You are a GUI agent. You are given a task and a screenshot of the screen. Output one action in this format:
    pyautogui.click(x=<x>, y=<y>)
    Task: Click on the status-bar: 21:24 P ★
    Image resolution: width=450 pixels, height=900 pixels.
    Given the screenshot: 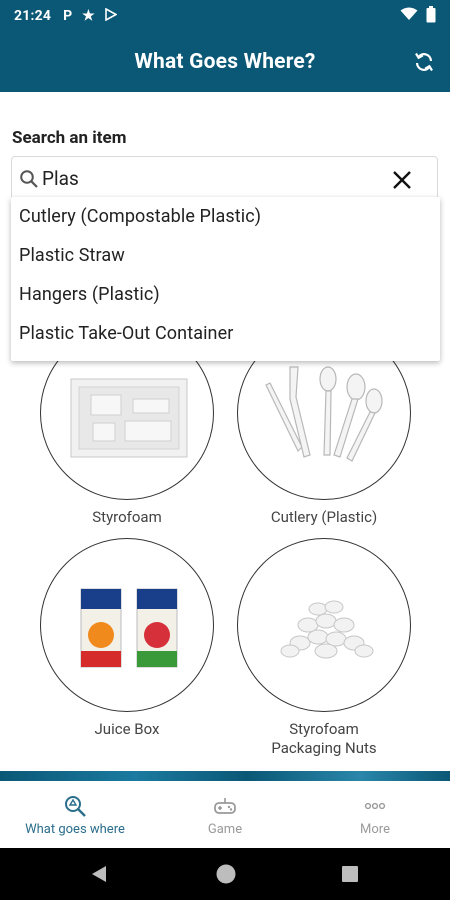 What is the action you would take?
    pyautogui.click(x=225, y=16)
    